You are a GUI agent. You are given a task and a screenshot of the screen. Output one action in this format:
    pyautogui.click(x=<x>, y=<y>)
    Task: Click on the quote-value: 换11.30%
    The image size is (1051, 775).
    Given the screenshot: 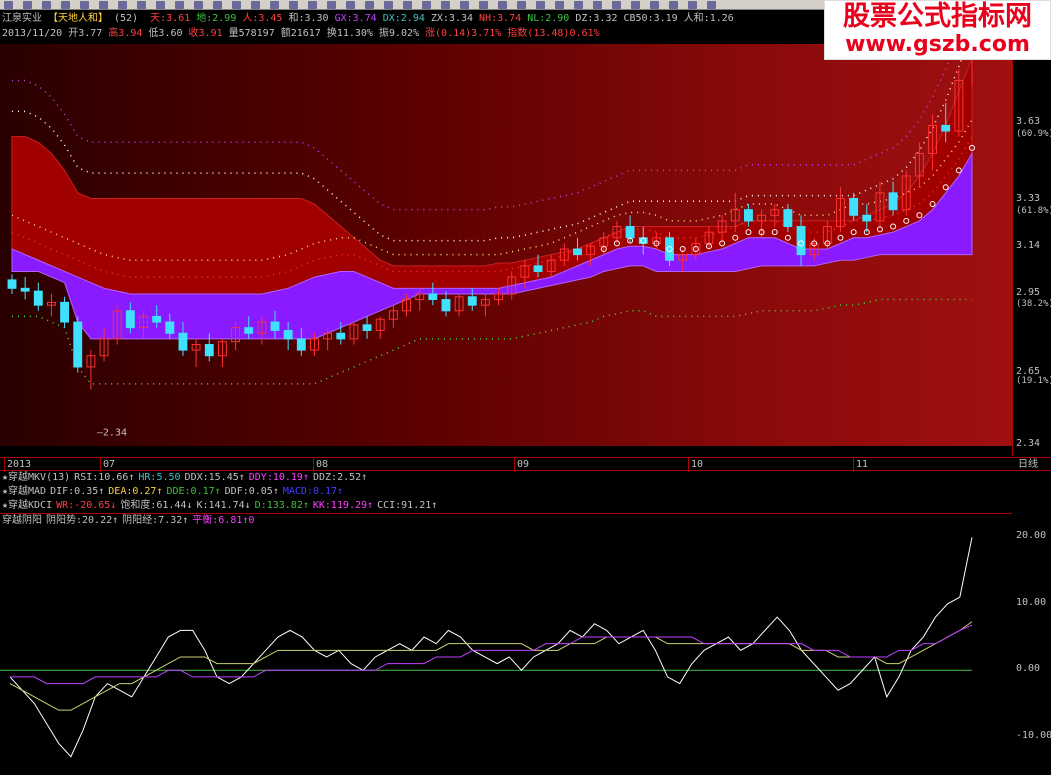 What is the action you would take?
    pyautogui.click(x=349, y=33)
    